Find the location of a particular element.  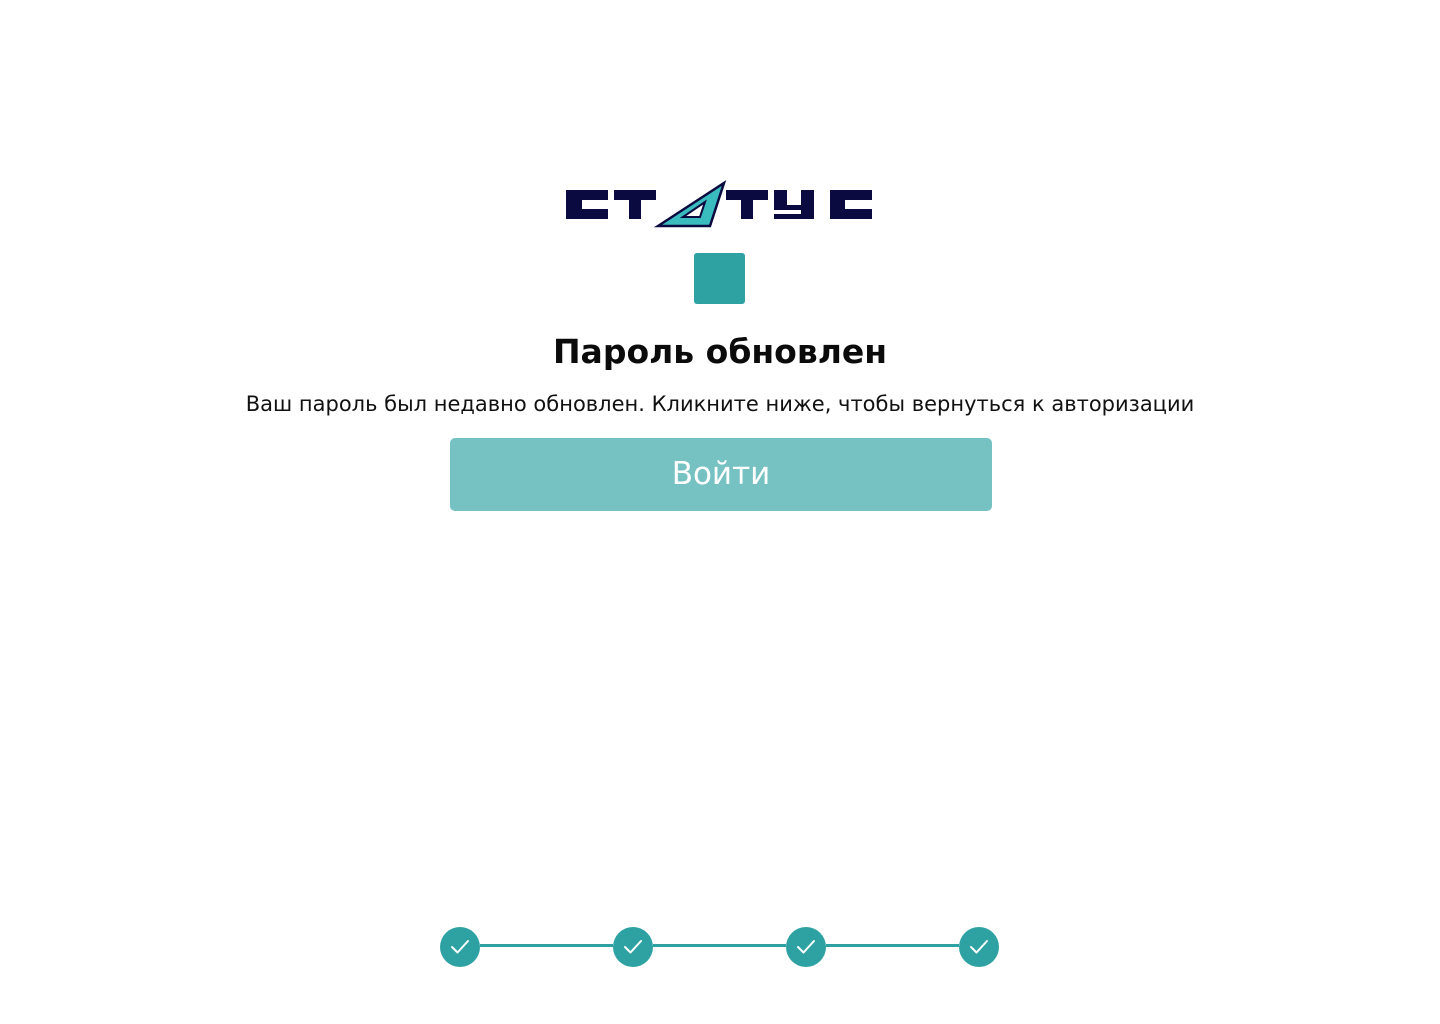

step-4-complete is located at coordinates (979, 947).